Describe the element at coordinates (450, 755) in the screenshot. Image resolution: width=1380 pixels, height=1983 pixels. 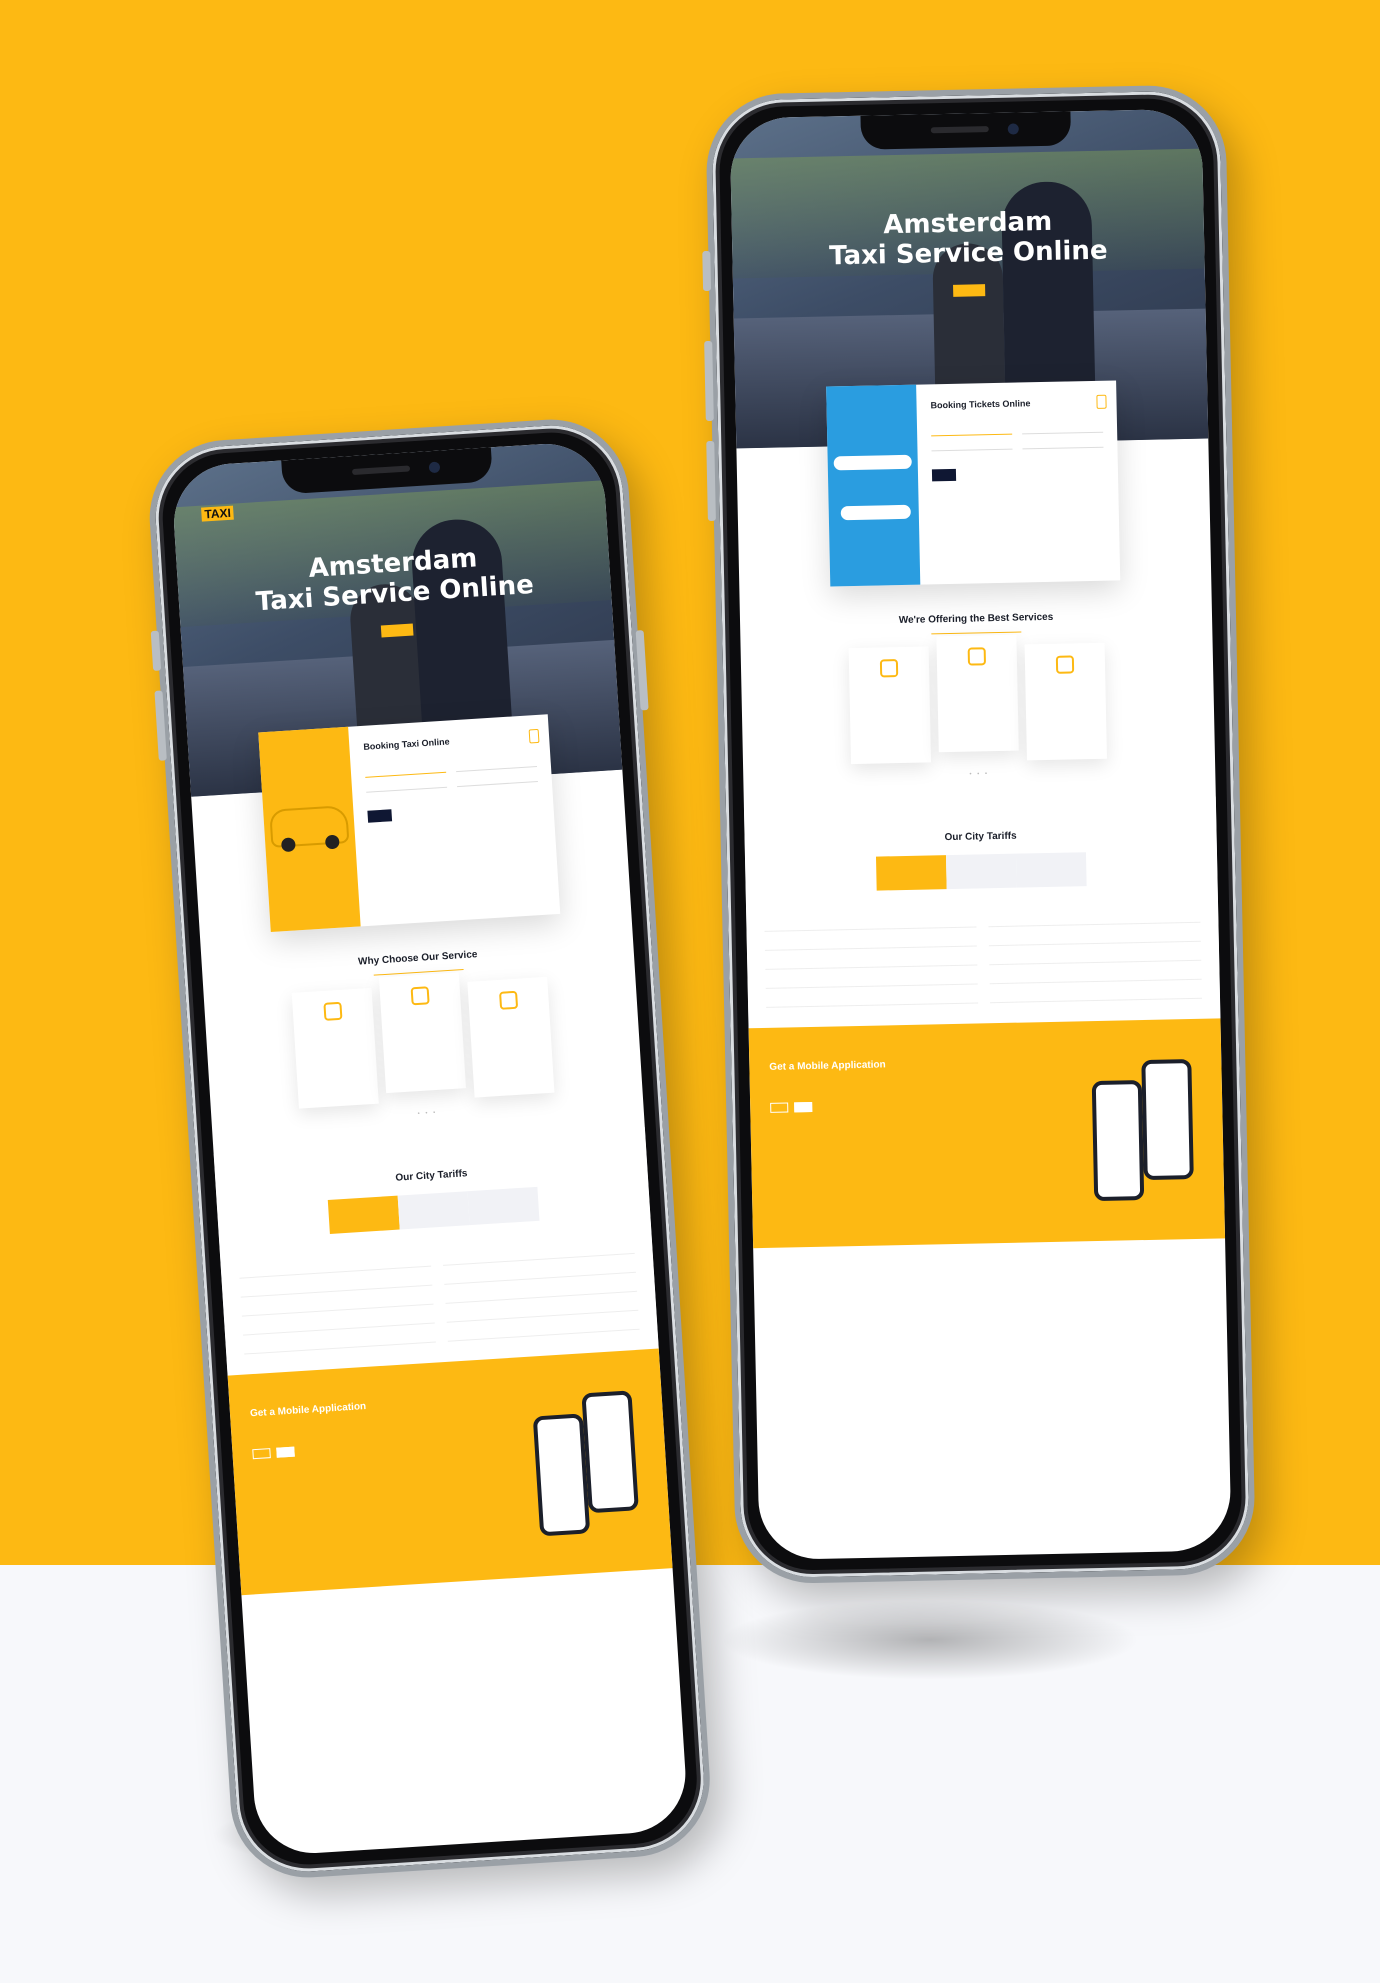
I see `booking-tabs` at that location.